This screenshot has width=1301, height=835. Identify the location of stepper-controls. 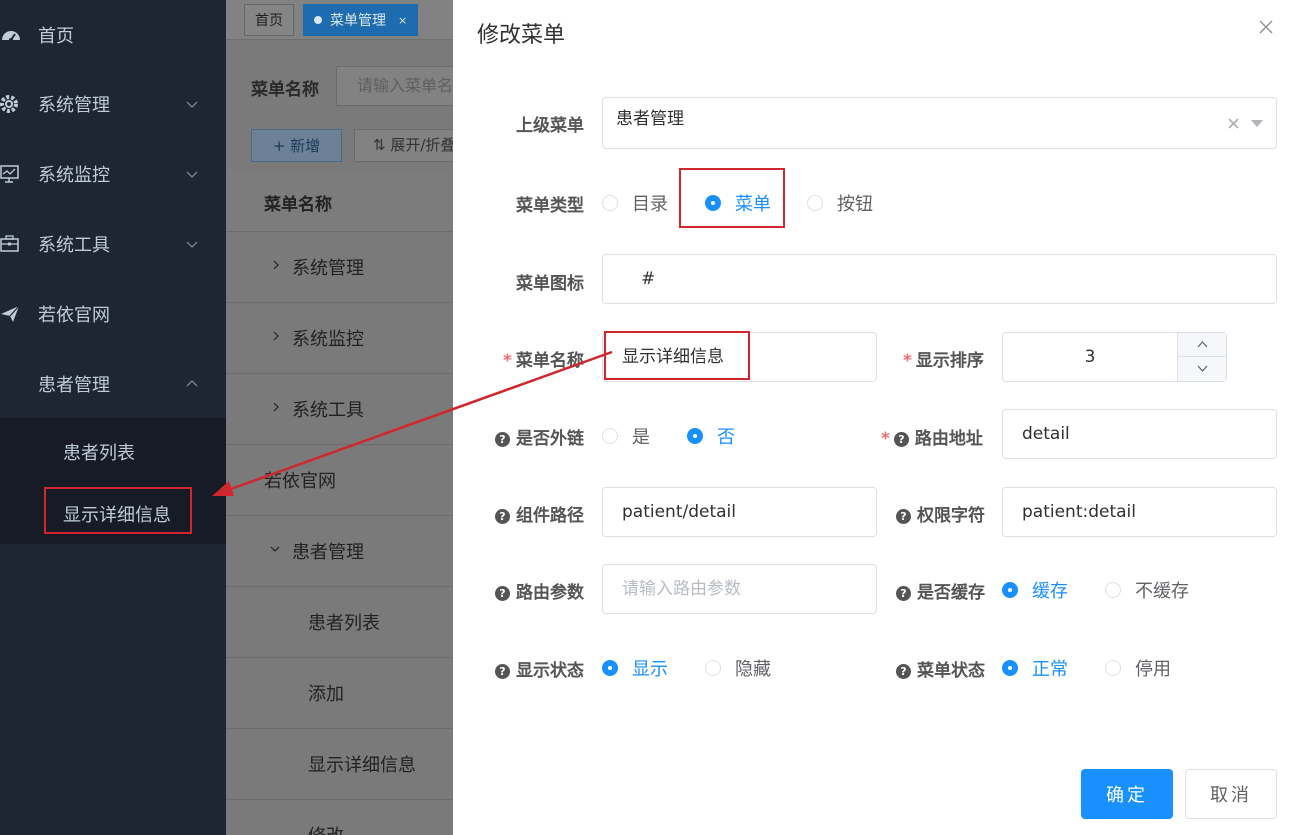
(1202, 357).